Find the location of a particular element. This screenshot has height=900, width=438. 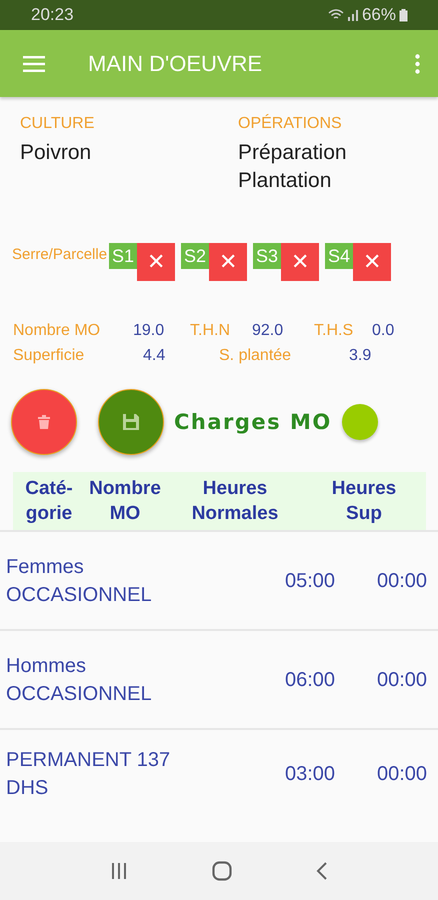

serre-parcelle-label: Serre/Parcelle is located at coordinates (60, 254).